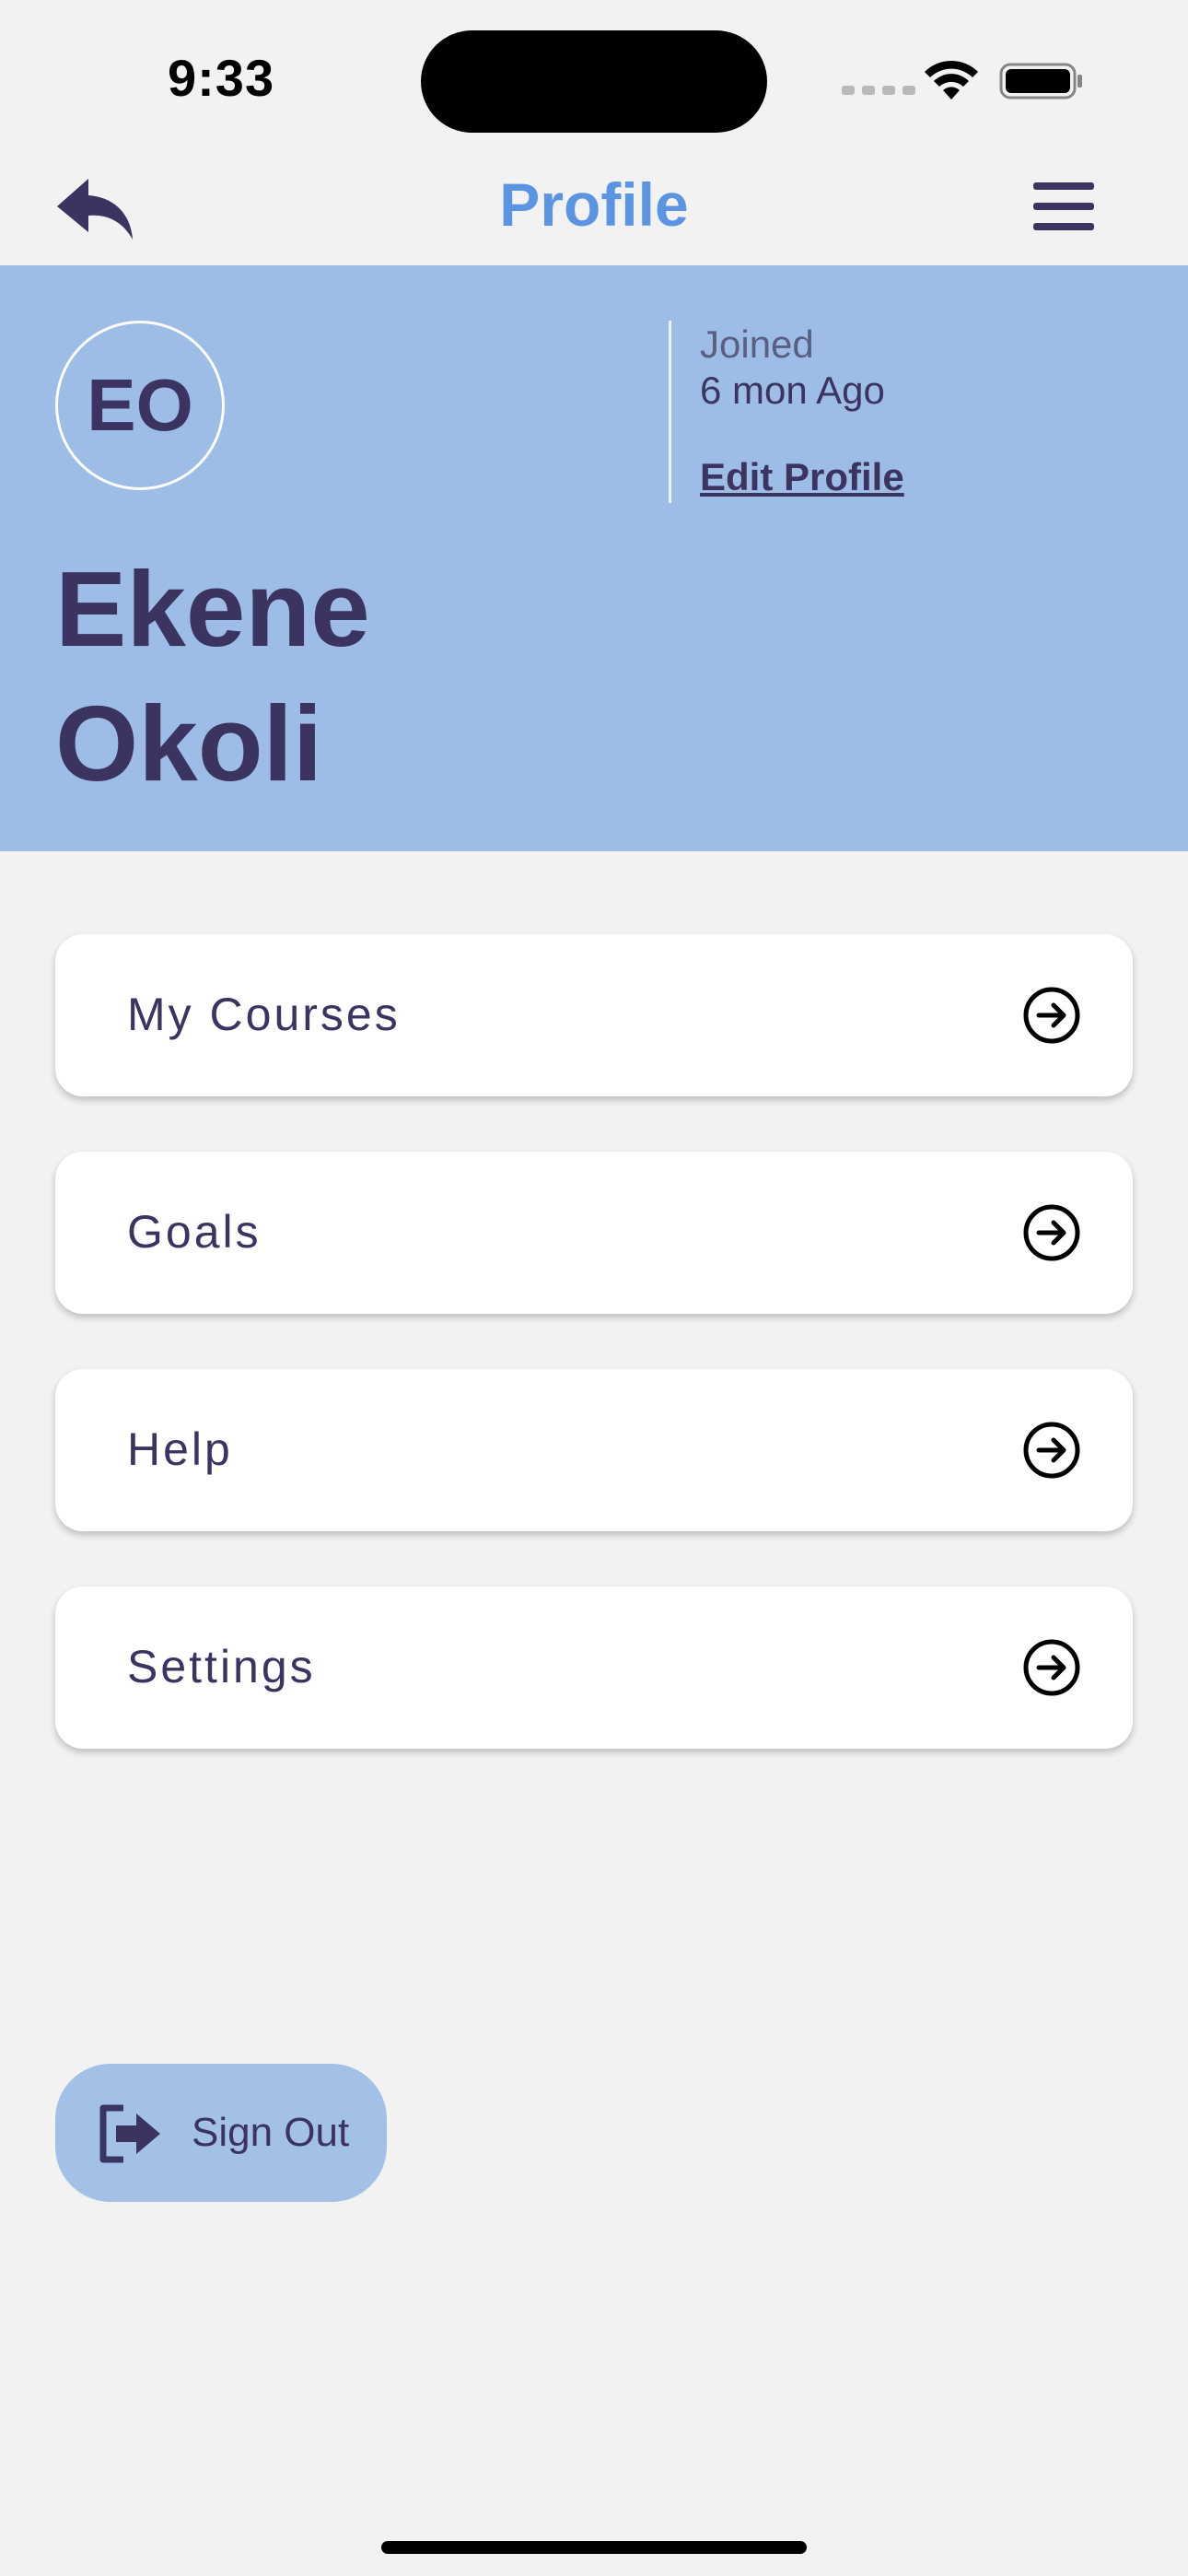 This screenshot has height=2576, width=1188. Describe the element at coordinates (757, 344) in the screenshot. I see `joined-label: Joined` at that location.